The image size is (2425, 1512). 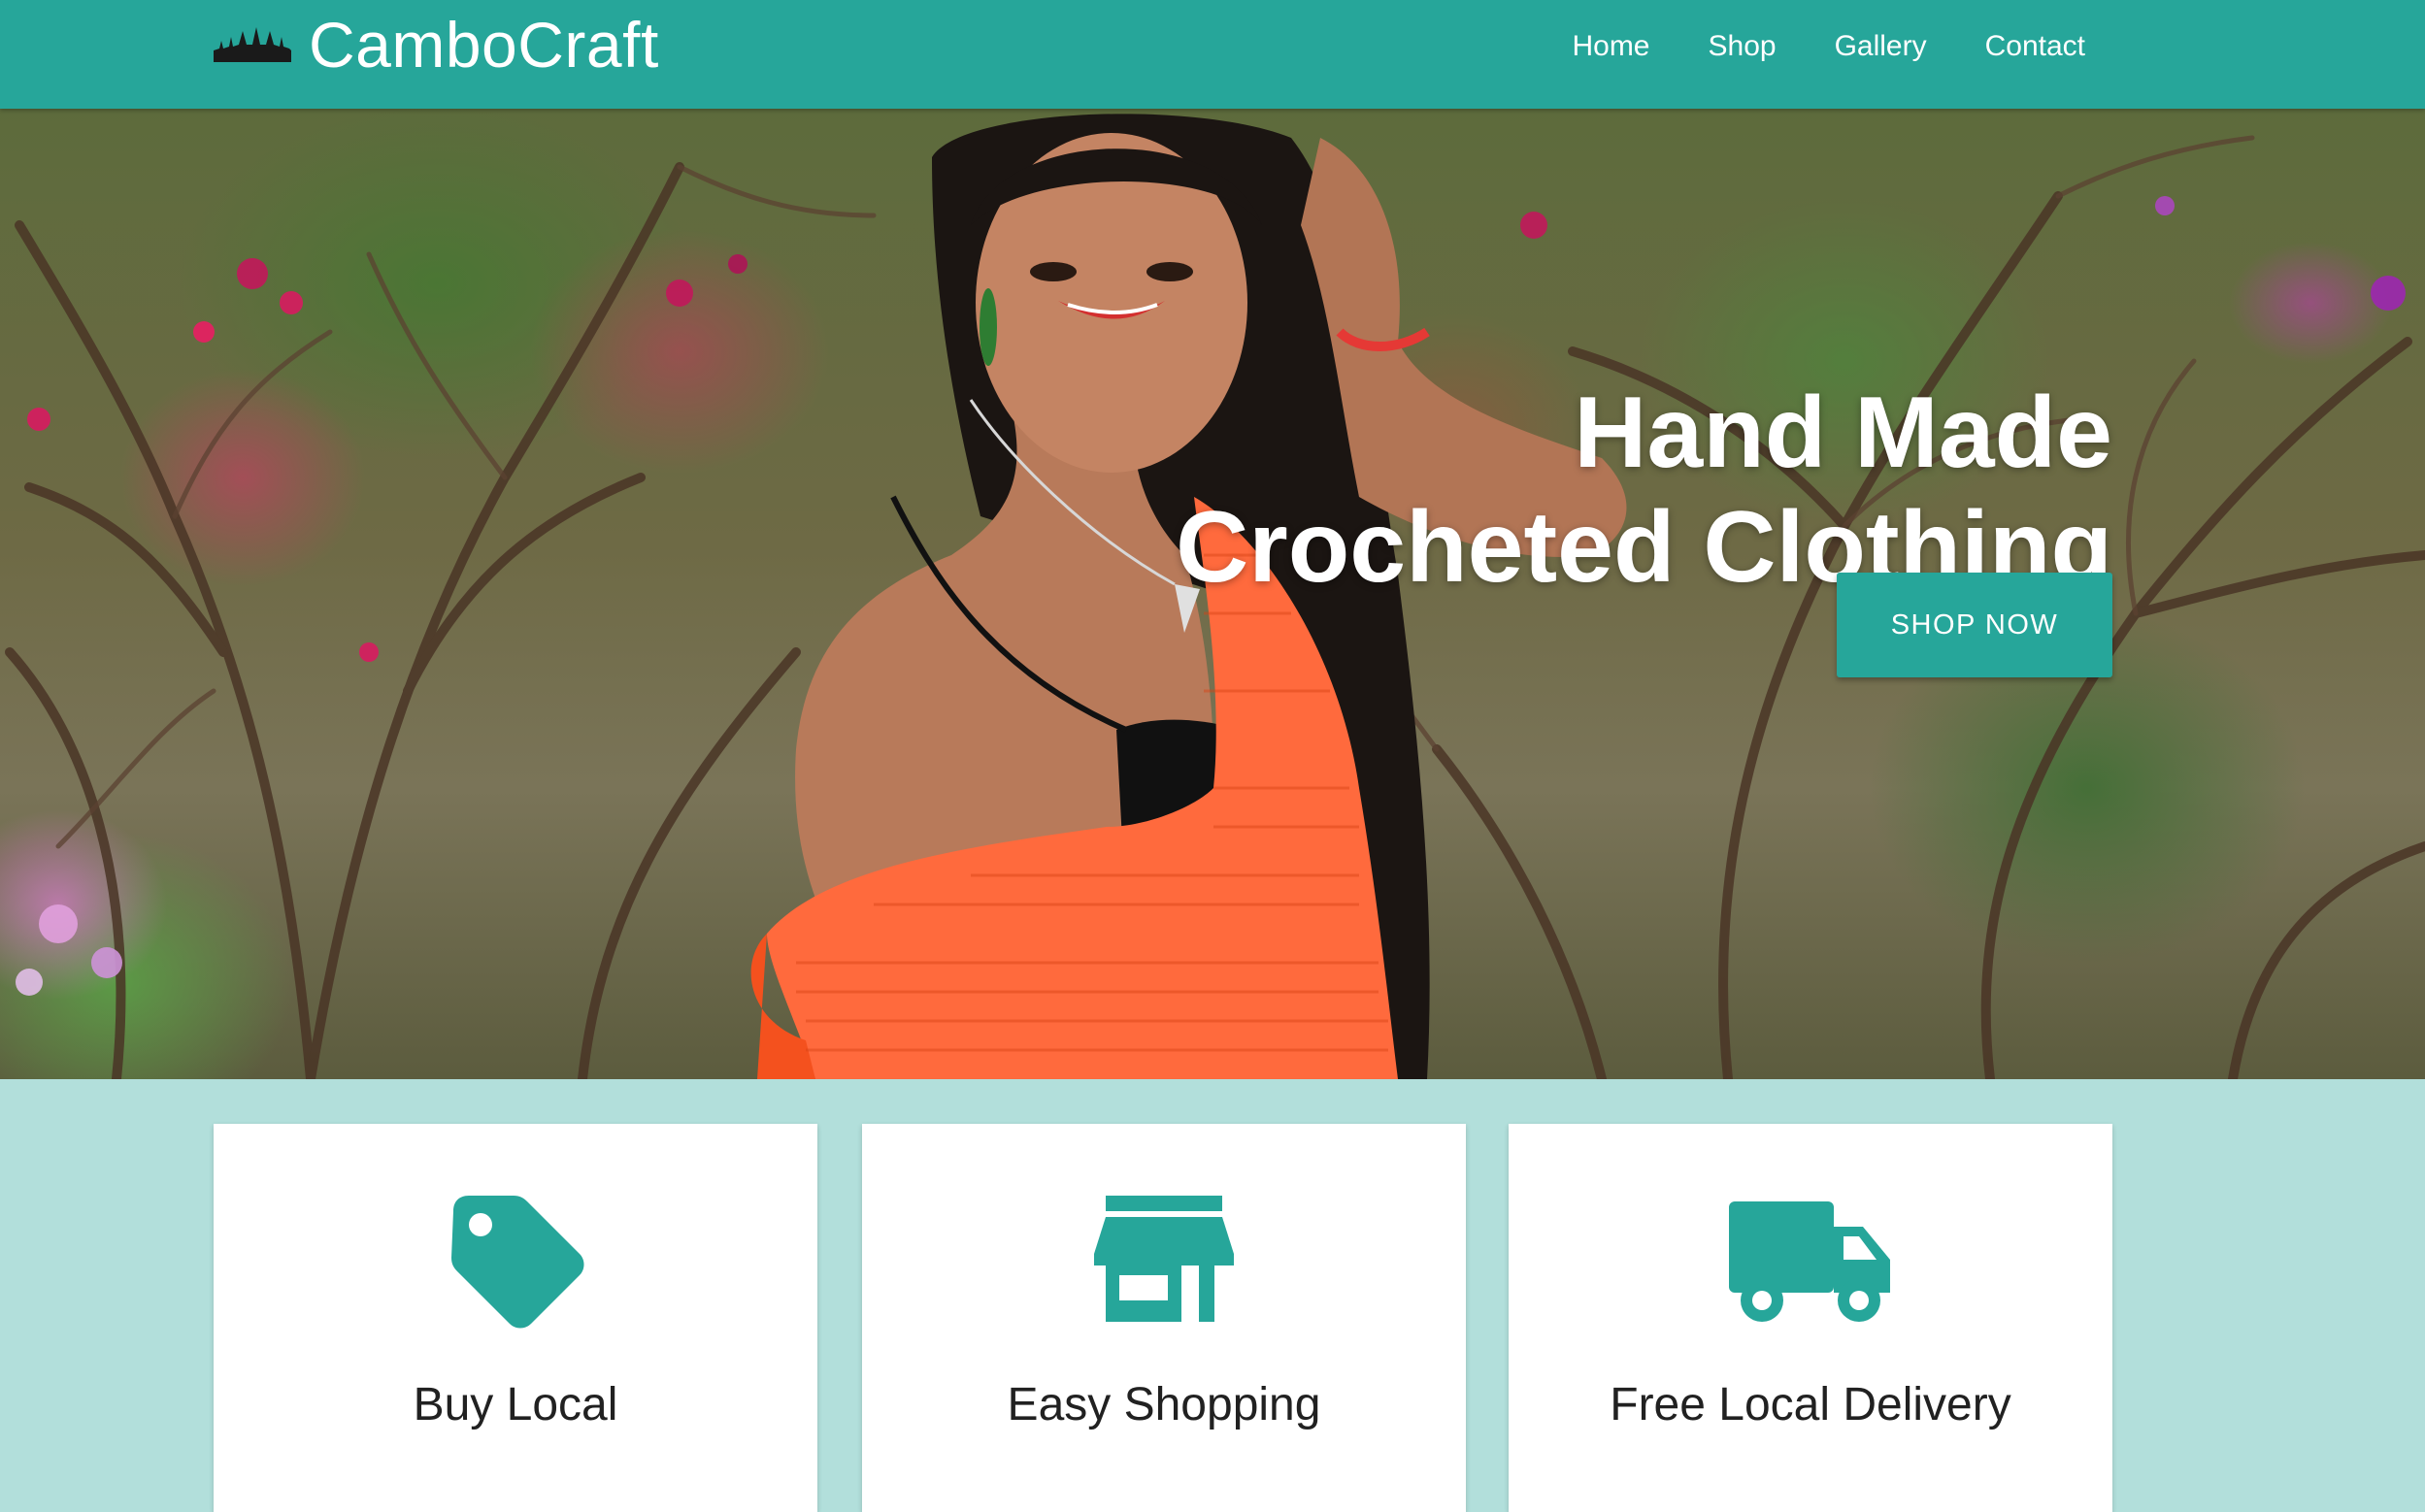 What do you see at coordinates (1809, 1261) in the screenshot?
I see `delivery-truck-icon` at bounding box center [1809, 1261].